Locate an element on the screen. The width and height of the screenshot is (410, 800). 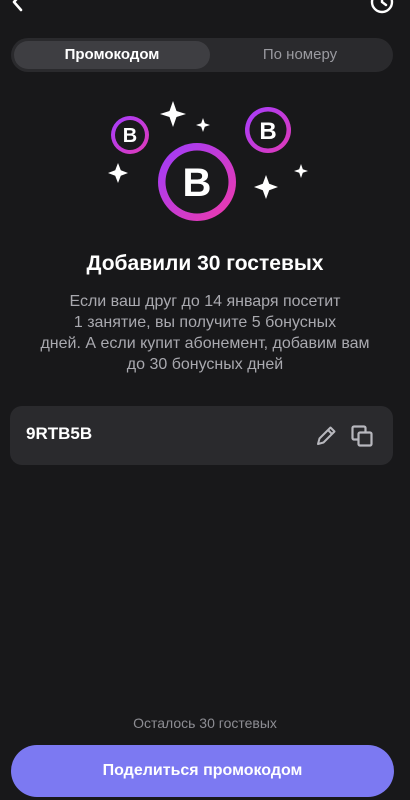
promo-code-field: 9RTB5B is located at coordinates (201, 435).